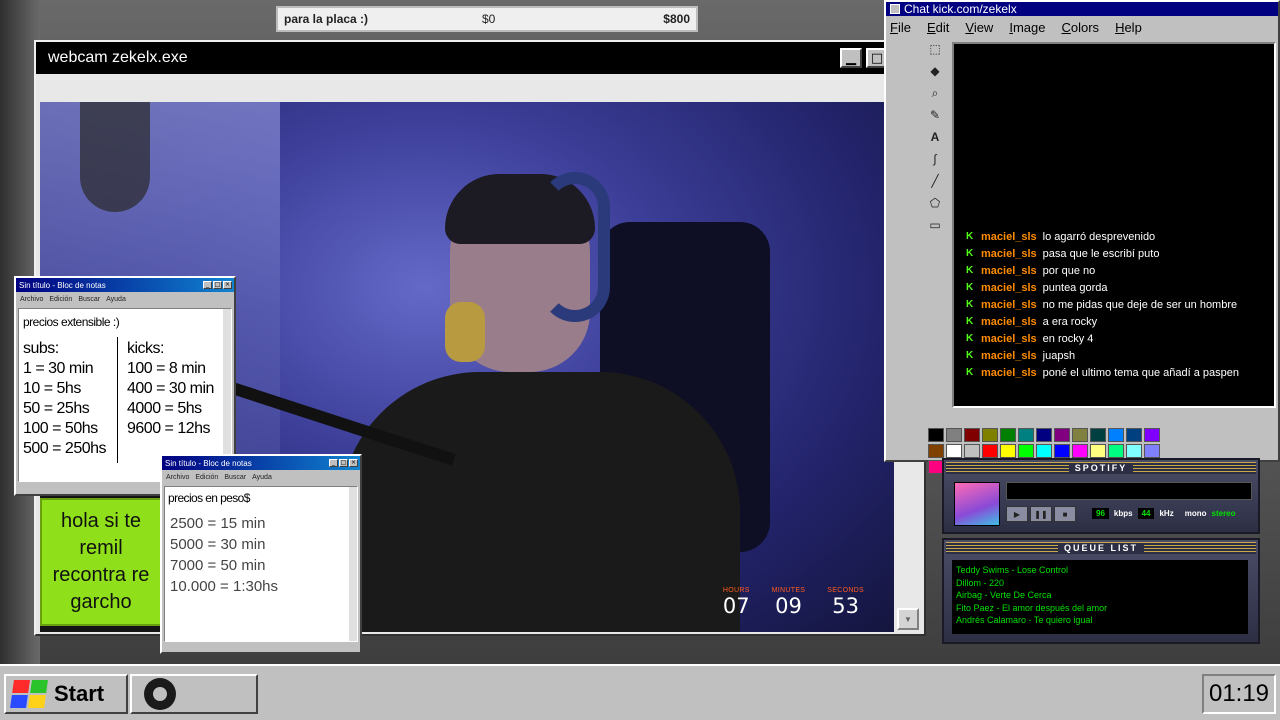  I want to click on queue-item: Airbag - Verte De Cerca, so click(1100, 595).